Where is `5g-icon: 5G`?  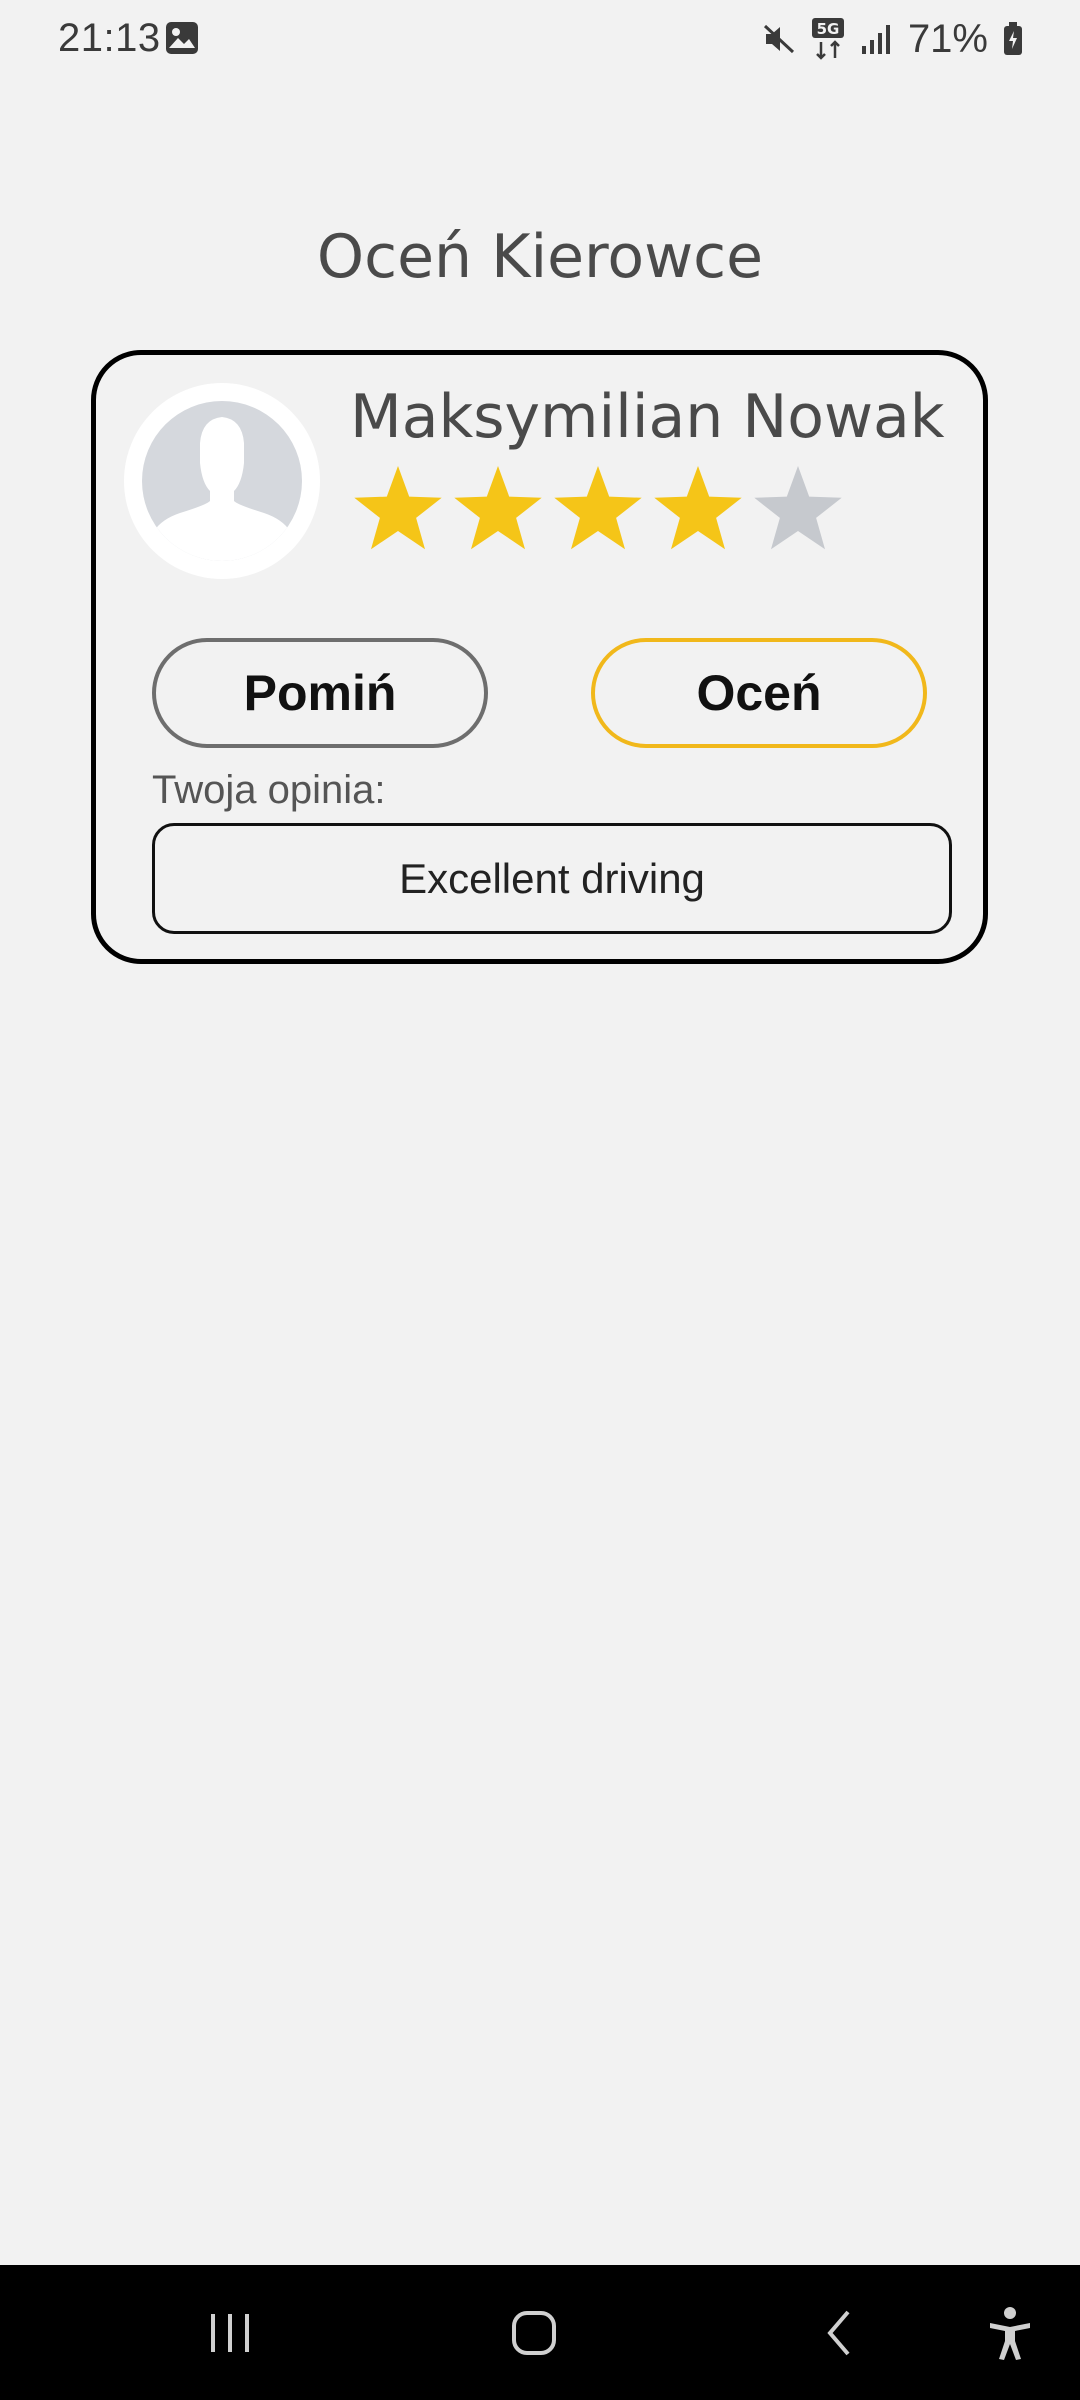 5g-icon: 5G is located at coordinates (827, 39).